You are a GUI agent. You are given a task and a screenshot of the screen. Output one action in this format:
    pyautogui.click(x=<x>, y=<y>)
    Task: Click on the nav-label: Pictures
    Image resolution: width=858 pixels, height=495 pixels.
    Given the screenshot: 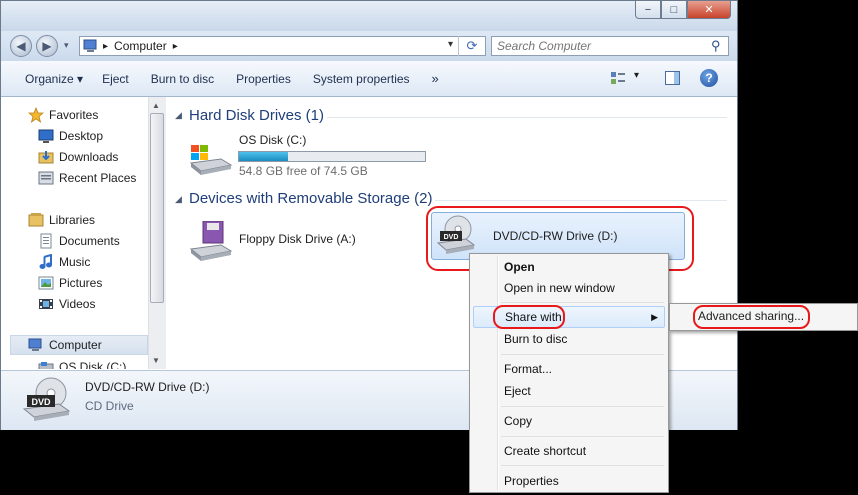 What is the action you would take?
    pyautogui.click(x=81, y=283)
    